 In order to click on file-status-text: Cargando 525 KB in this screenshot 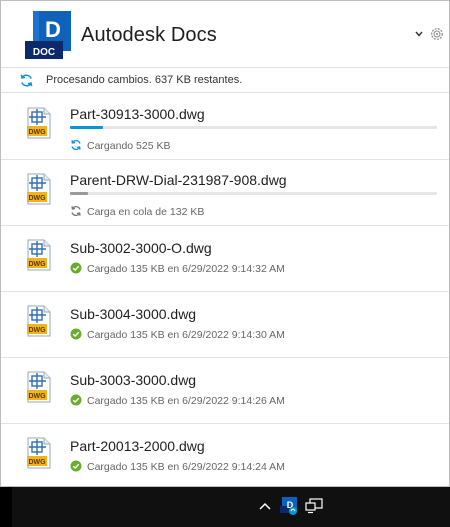, I will do `click(129, 146)`.